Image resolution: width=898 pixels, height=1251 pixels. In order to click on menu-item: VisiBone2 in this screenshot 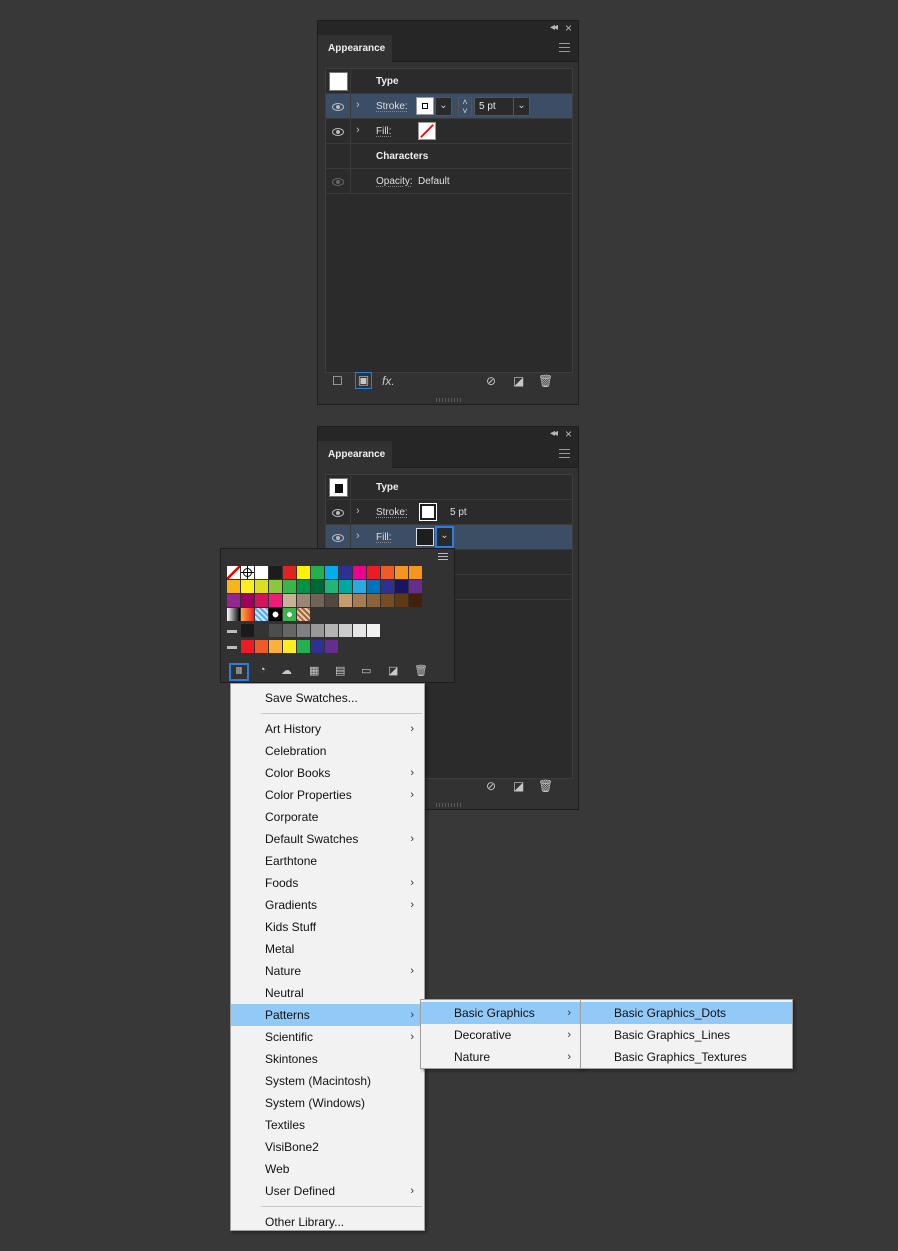, I will do `click(327, 1147)`.